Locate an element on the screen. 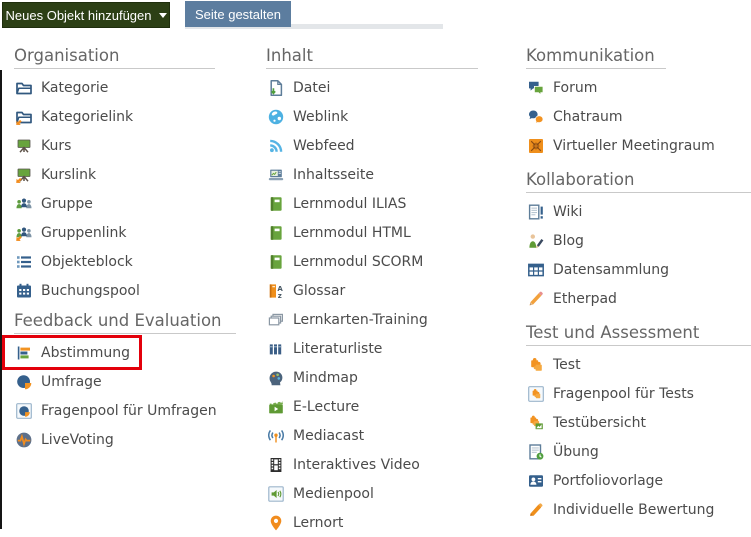 The image size is (751, 537). menu-item-kurs: Kurs is located at coordinates (134, 145).